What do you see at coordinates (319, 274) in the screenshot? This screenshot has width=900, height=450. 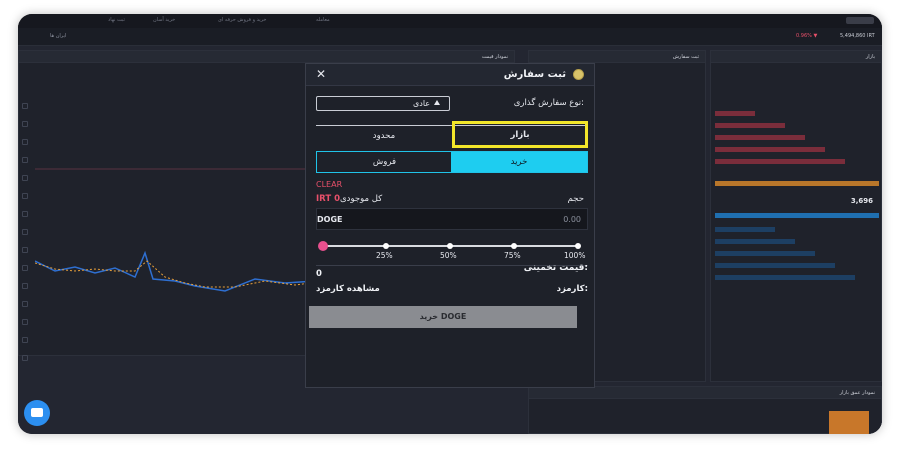 I see `estimate-value: 0` at bounding box center [319, 274].